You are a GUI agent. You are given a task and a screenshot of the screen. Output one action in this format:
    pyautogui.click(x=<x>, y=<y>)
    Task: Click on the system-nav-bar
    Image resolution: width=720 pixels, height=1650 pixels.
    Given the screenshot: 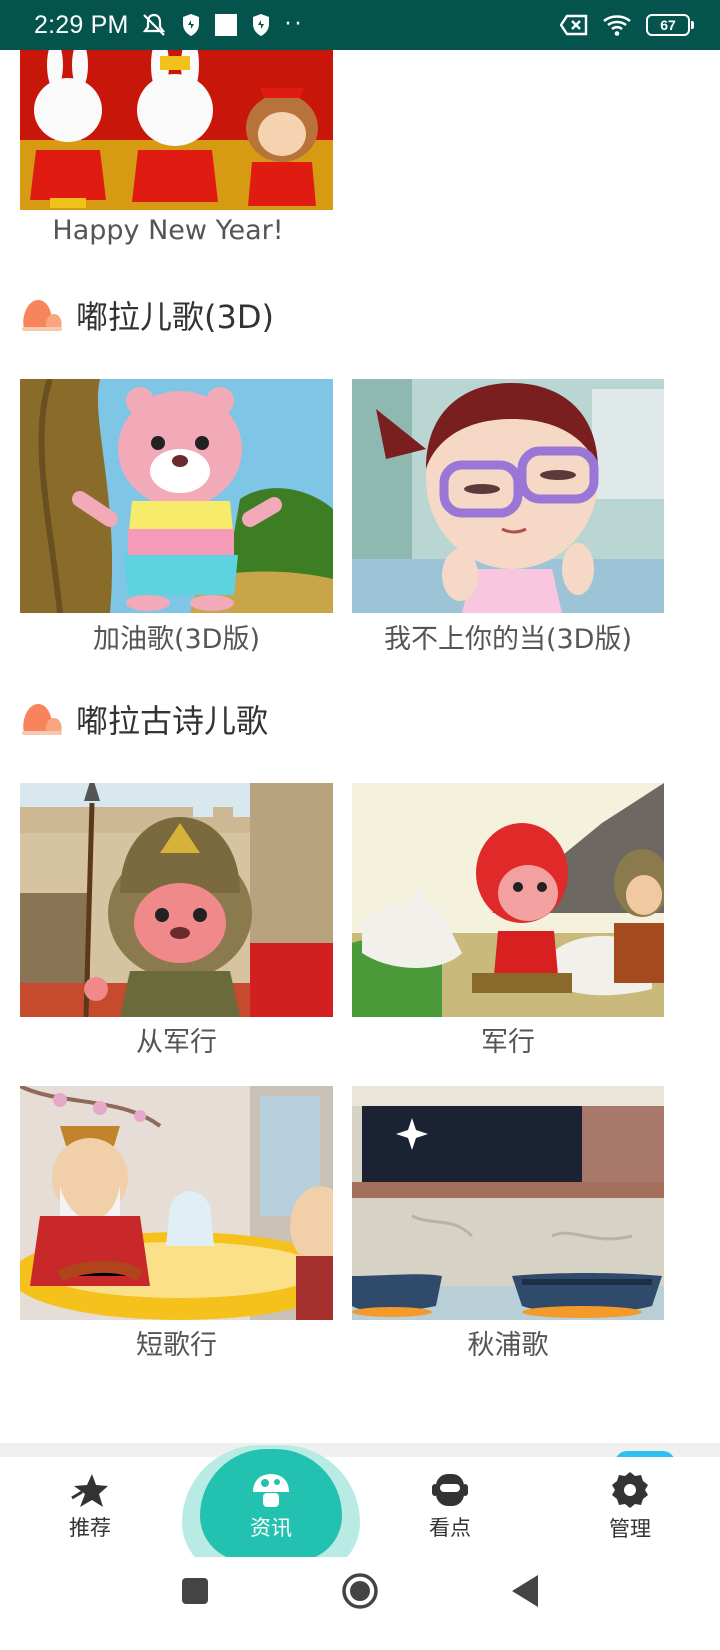 What is the action you would take?
    pyautogui.click(x=360, y=1603)
    